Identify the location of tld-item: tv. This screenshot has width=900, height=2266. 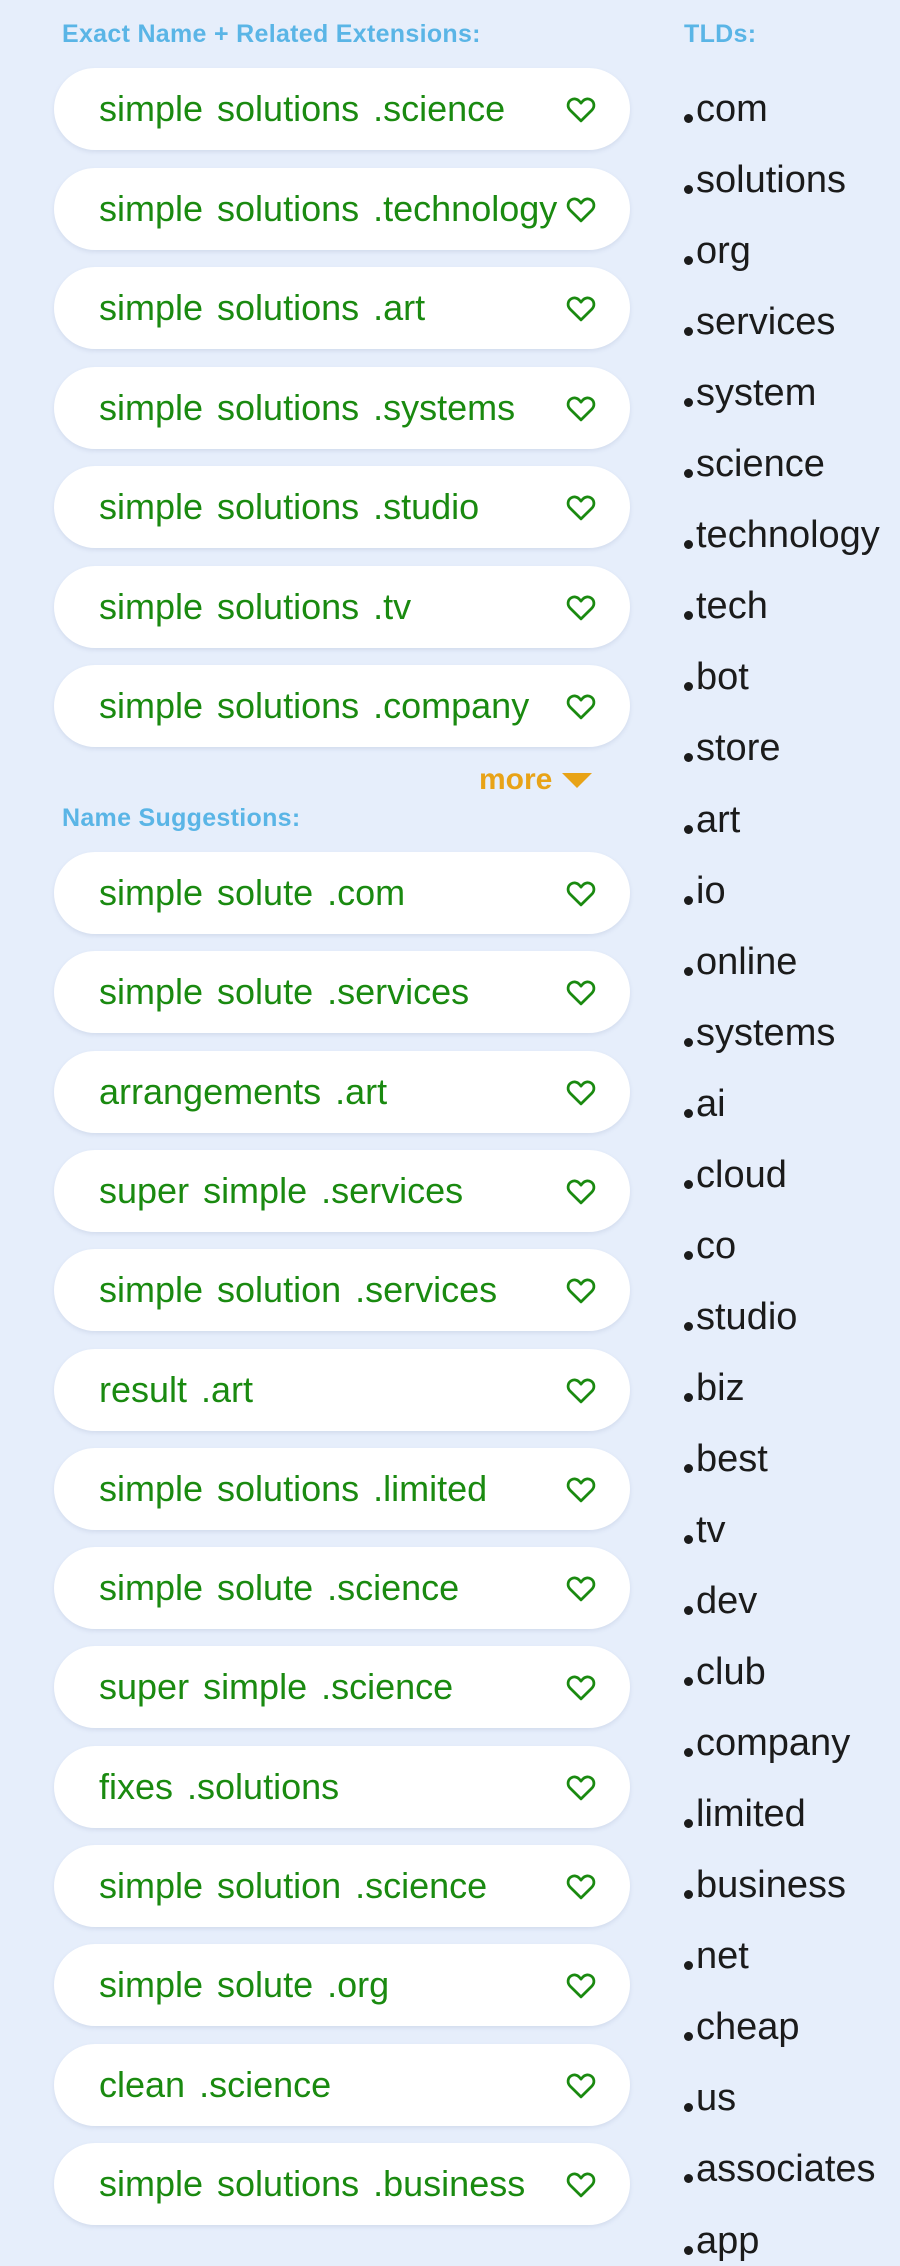
(705, 1530).